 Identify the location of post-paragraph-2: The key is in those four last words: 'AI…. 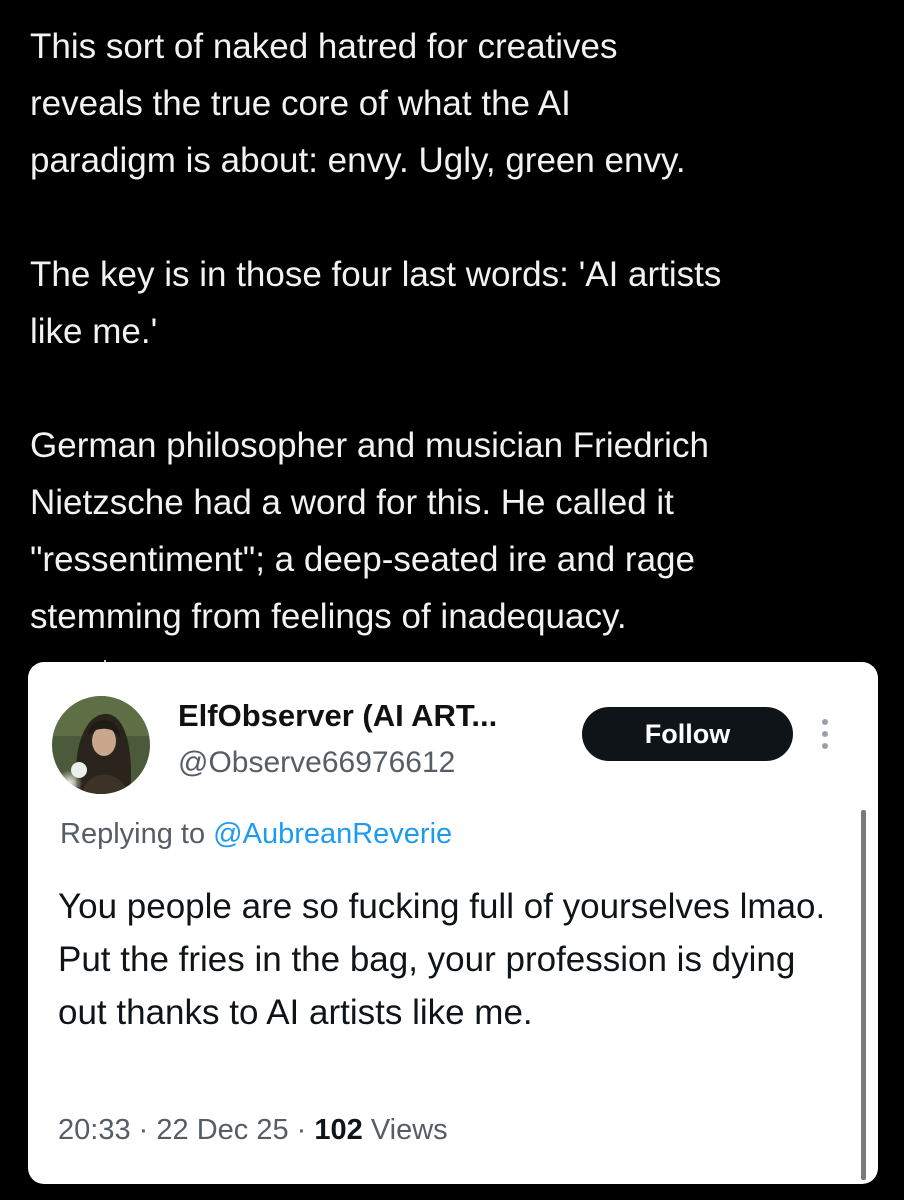
(376, 303).